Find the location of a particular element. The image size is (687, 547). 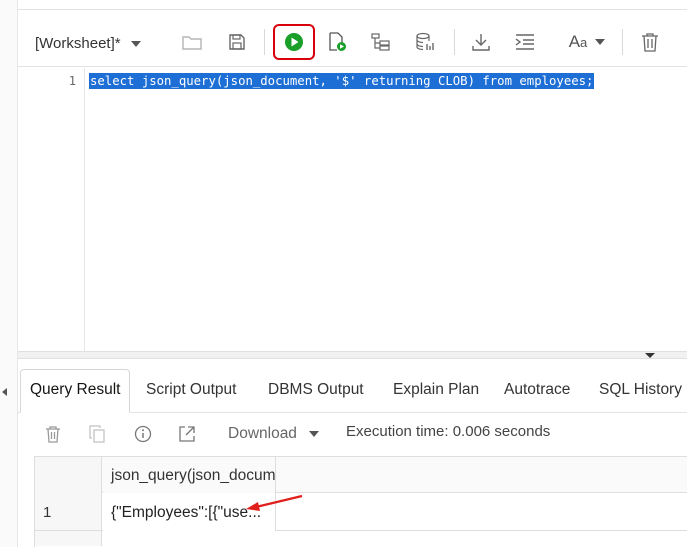

format-icon is located at coordinates (524, 42).